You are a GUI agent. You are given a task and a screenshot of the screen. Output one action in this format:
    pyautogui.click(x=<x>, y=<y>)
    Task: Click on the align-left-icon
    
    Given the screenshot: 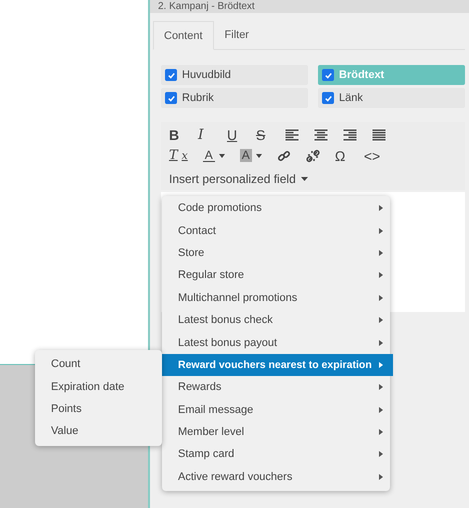 What is the action you would take?
    pyautogui.click(x=292, y=134)
    